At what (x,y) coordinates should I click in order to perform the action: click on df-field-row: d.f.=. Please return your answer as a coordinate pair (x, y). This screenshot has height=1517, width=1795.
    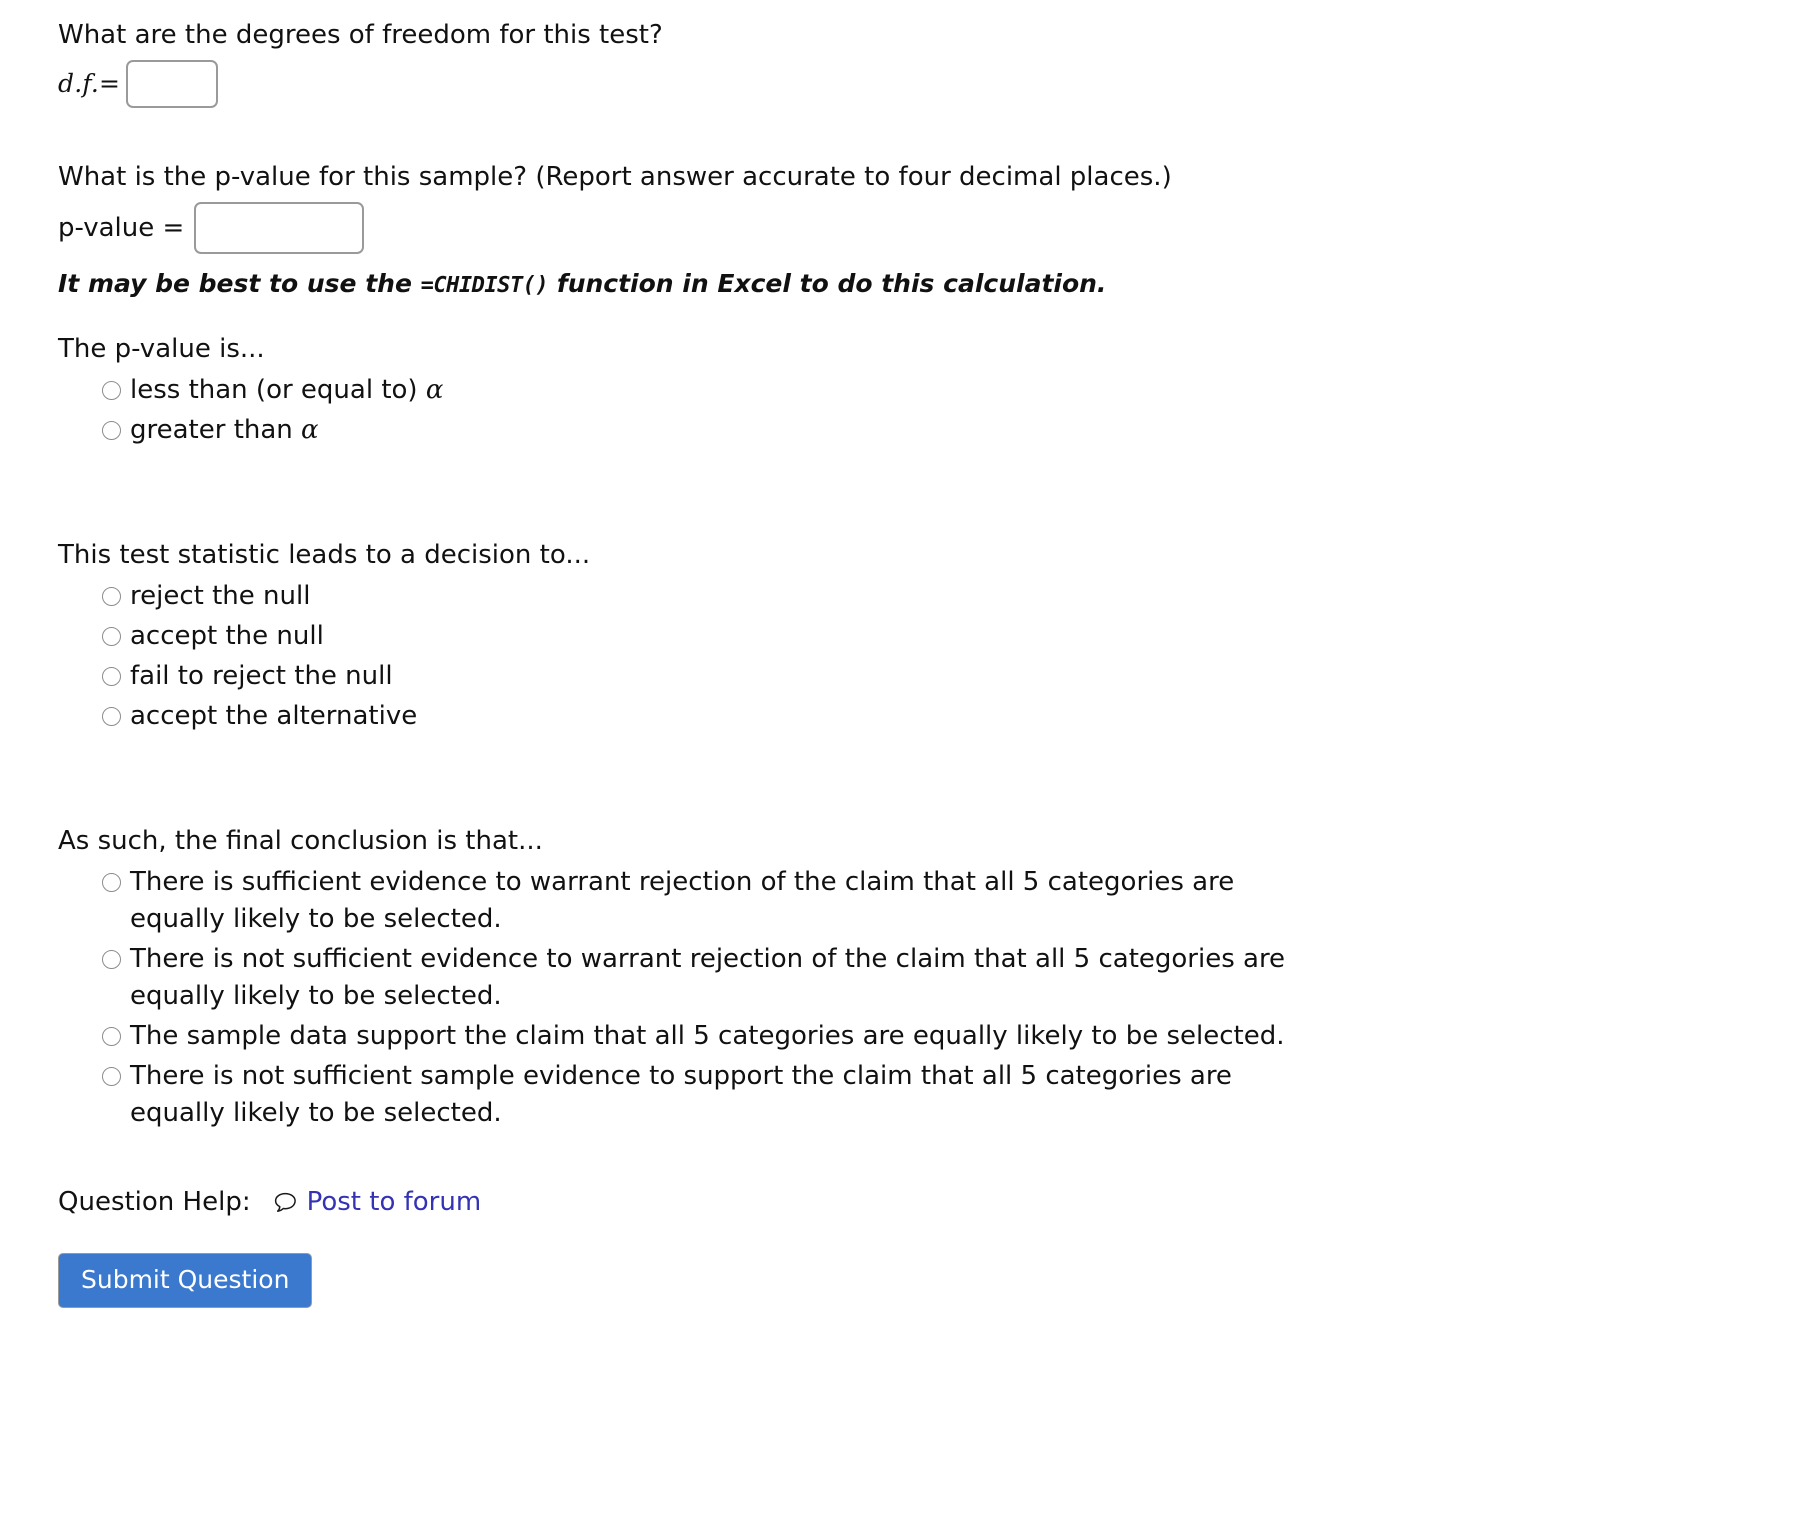
    Looking at the image, I should click on (808, 84).